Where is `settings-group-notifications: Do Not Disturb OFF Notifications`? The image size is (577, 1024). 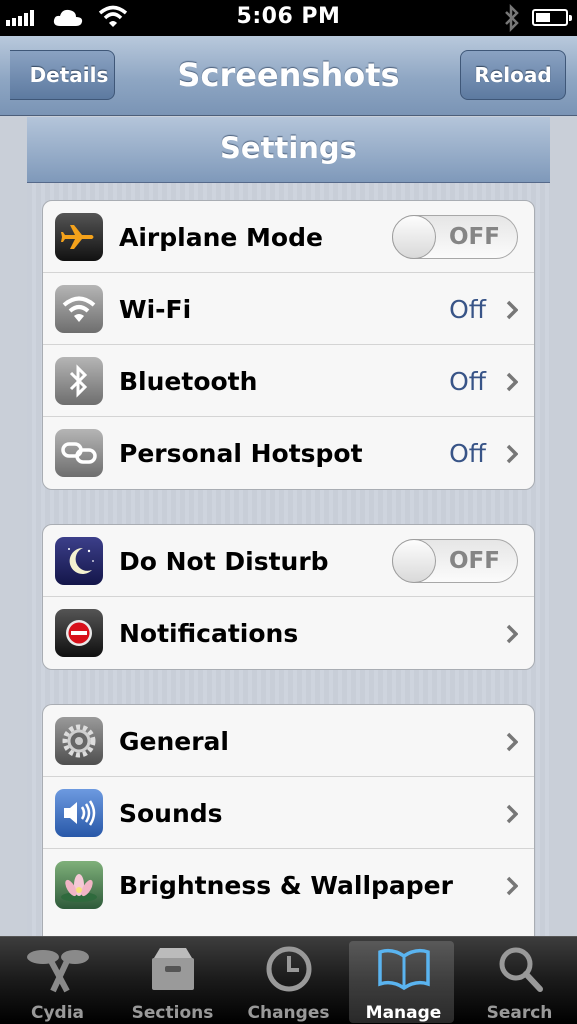
settings-group-notifications: Do Not Disturb OFF Notifications is located at coordinates (288, 597).